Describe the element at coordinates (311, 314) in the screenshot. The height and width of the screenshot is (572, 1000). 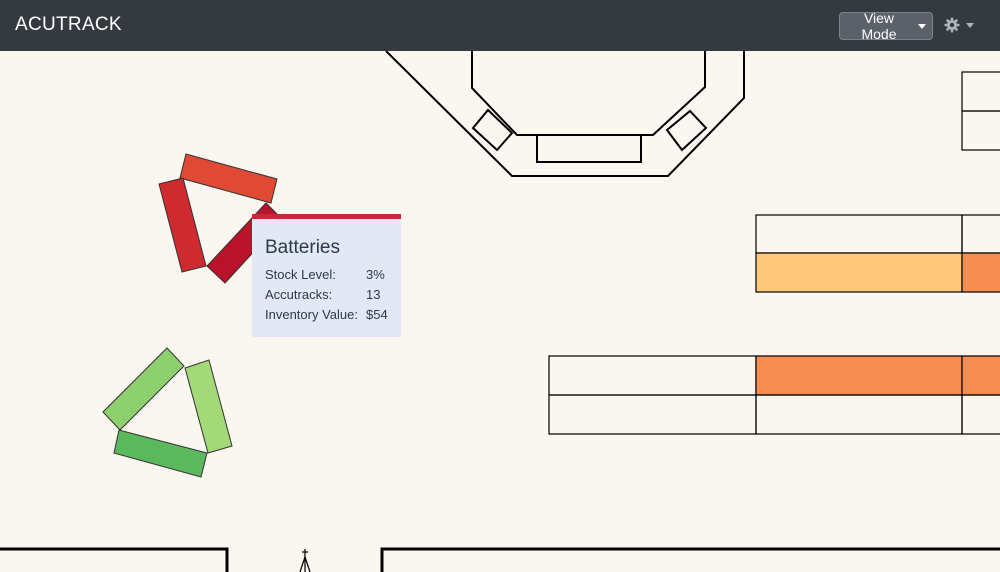
I see `tooltip-label: Inventory Value:` at that location.